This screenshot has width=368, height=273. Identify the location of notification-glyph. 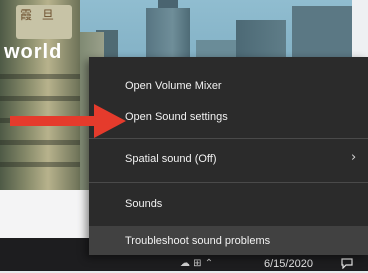
(347, 264).